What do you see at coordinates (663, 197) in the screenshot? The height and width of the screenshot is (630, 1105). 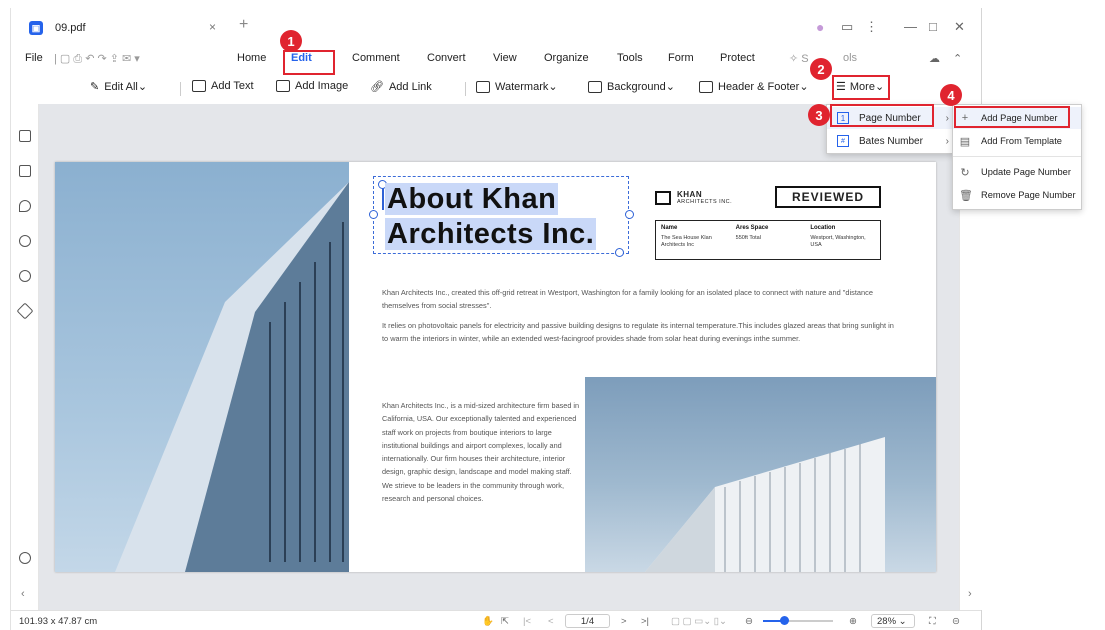 I see `khan-logo-mark-icon` at bounding box center [663, 197].